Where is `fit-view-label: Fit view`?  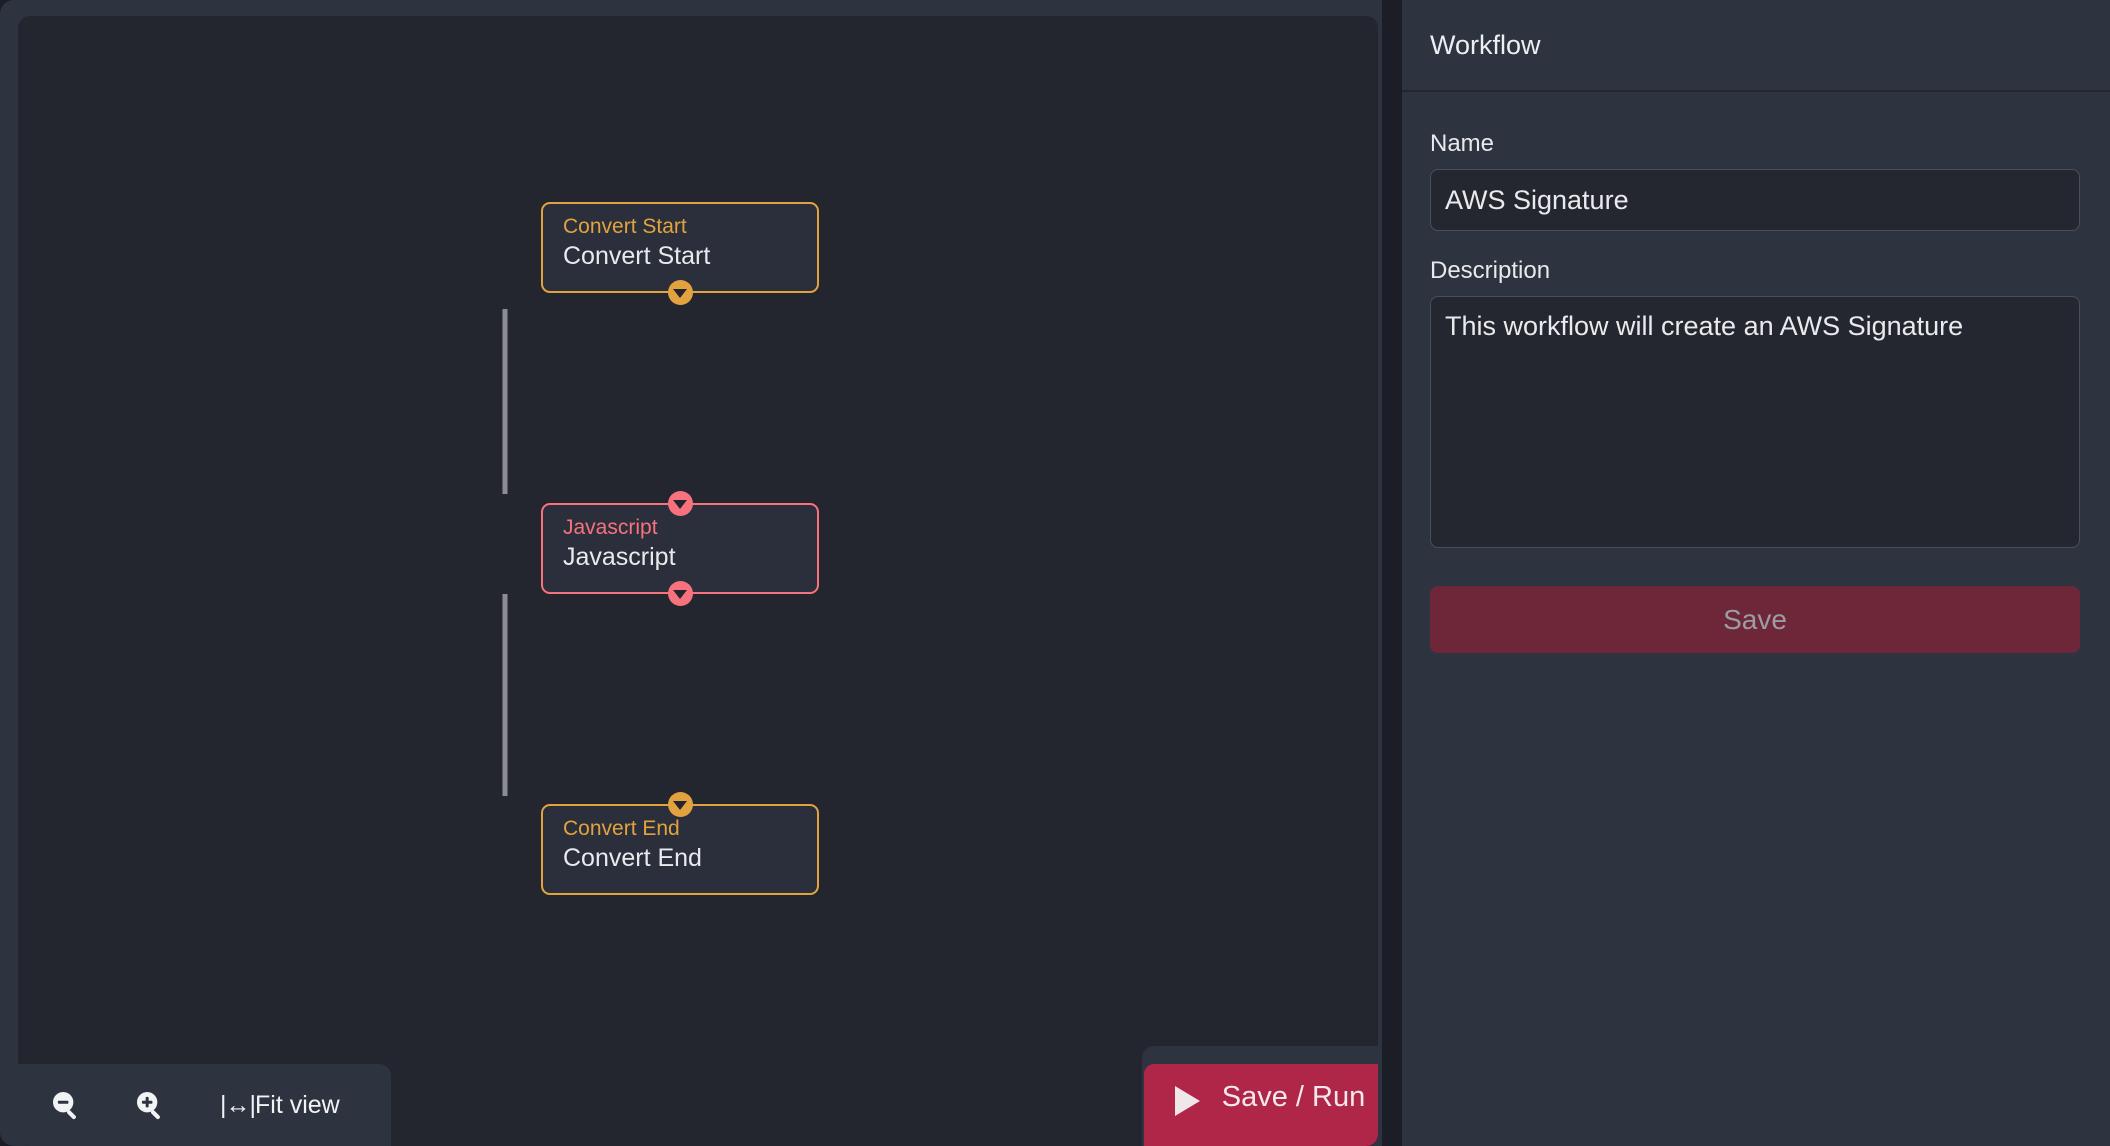 fit-view-label: Fit view is located at coordinates (297, 1104).